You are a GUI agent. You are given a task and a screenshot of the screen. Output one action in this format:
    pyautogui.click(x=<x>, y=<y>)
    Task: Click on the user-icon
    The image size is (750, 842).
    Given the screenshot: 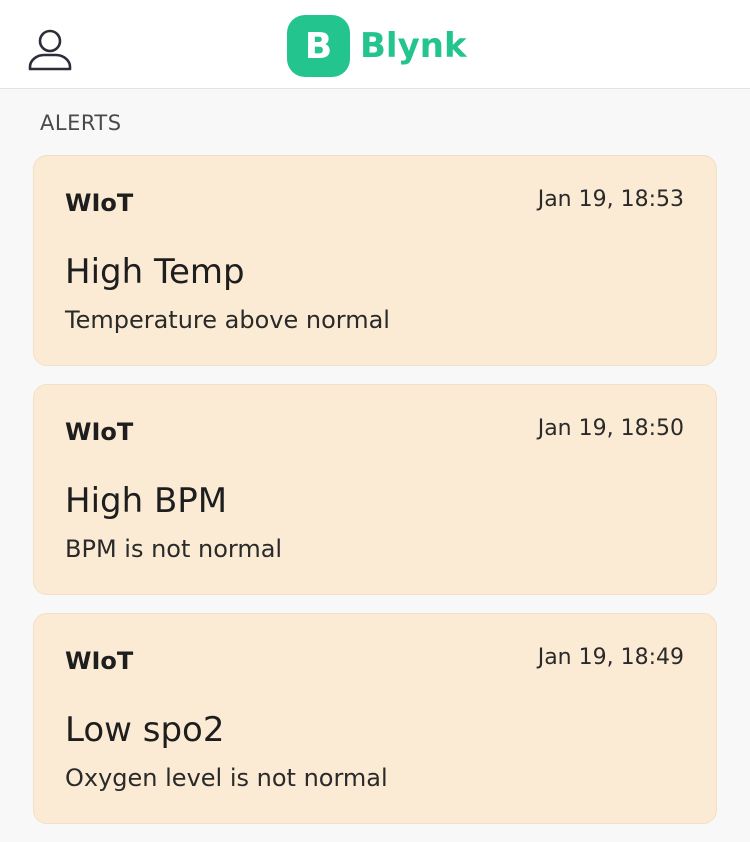 What is the action you would take?
    pyautogui.click(x=50, y=50)
    